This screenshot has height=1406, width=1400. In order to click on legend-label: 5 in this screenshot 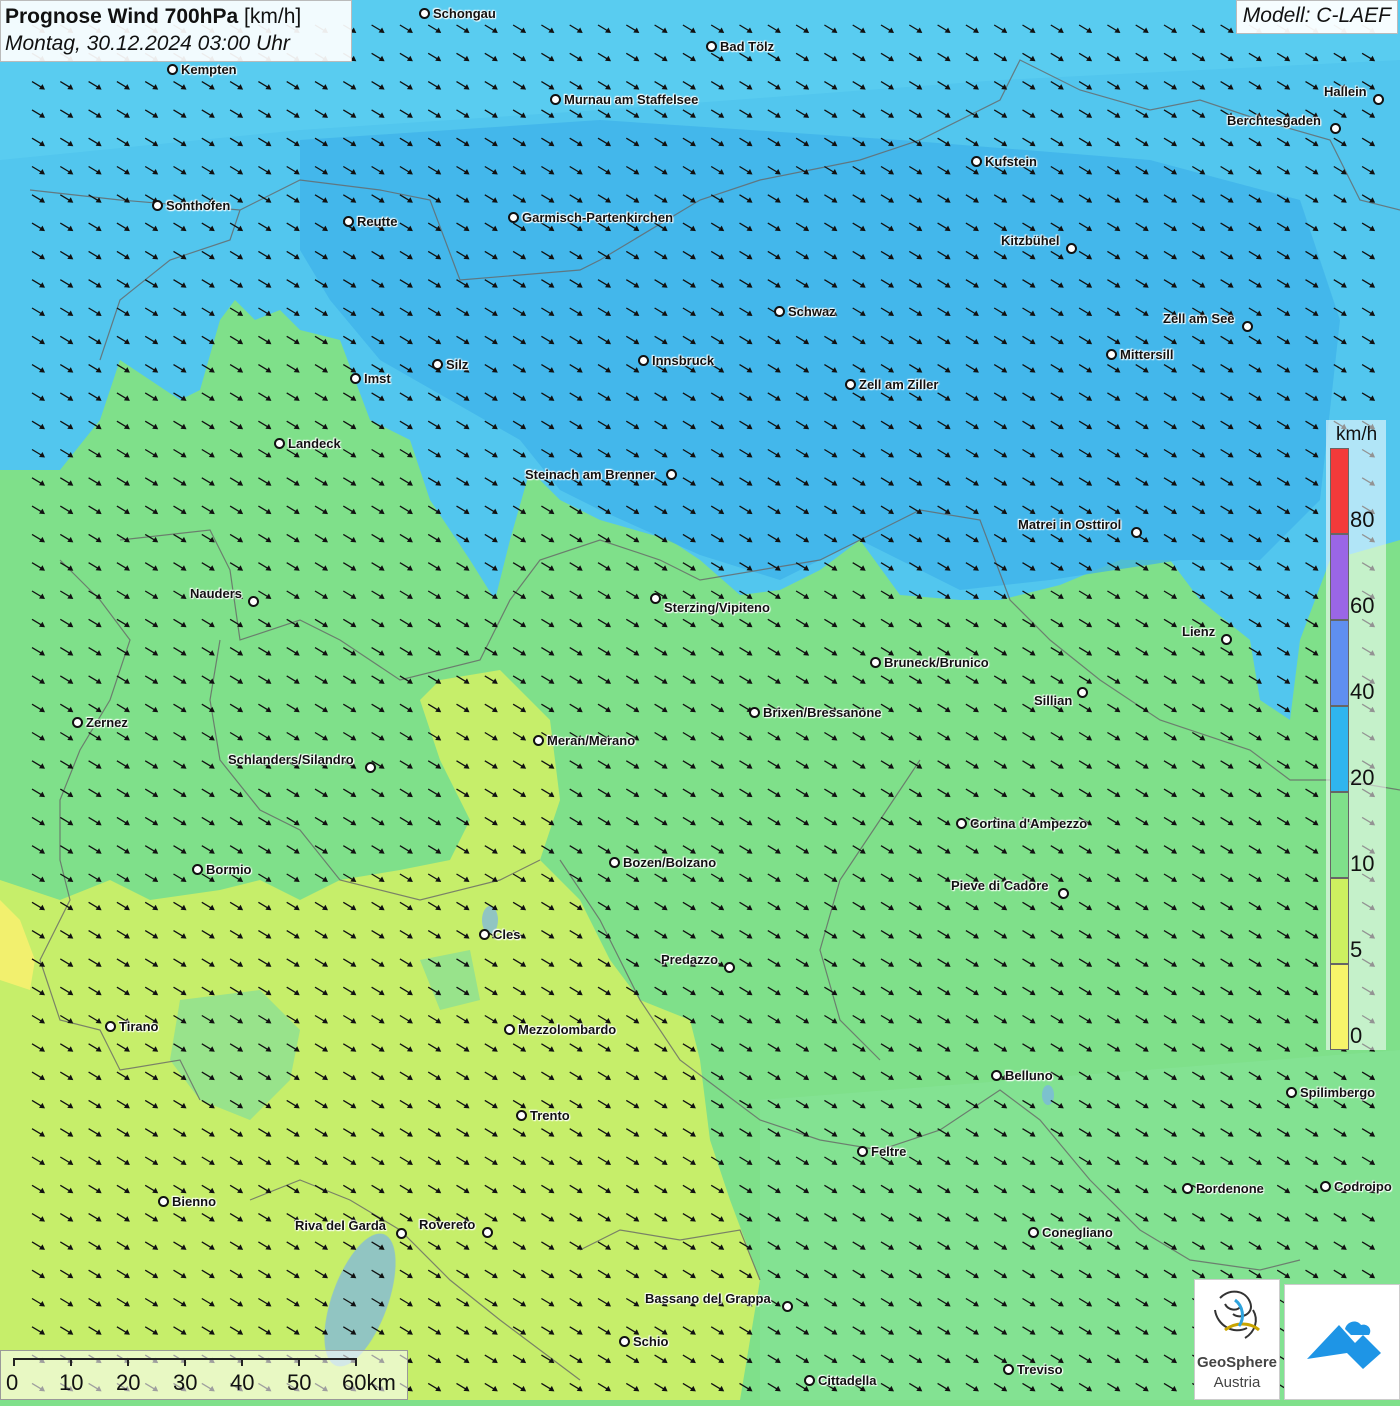, I will do `click(1356, 949)`.